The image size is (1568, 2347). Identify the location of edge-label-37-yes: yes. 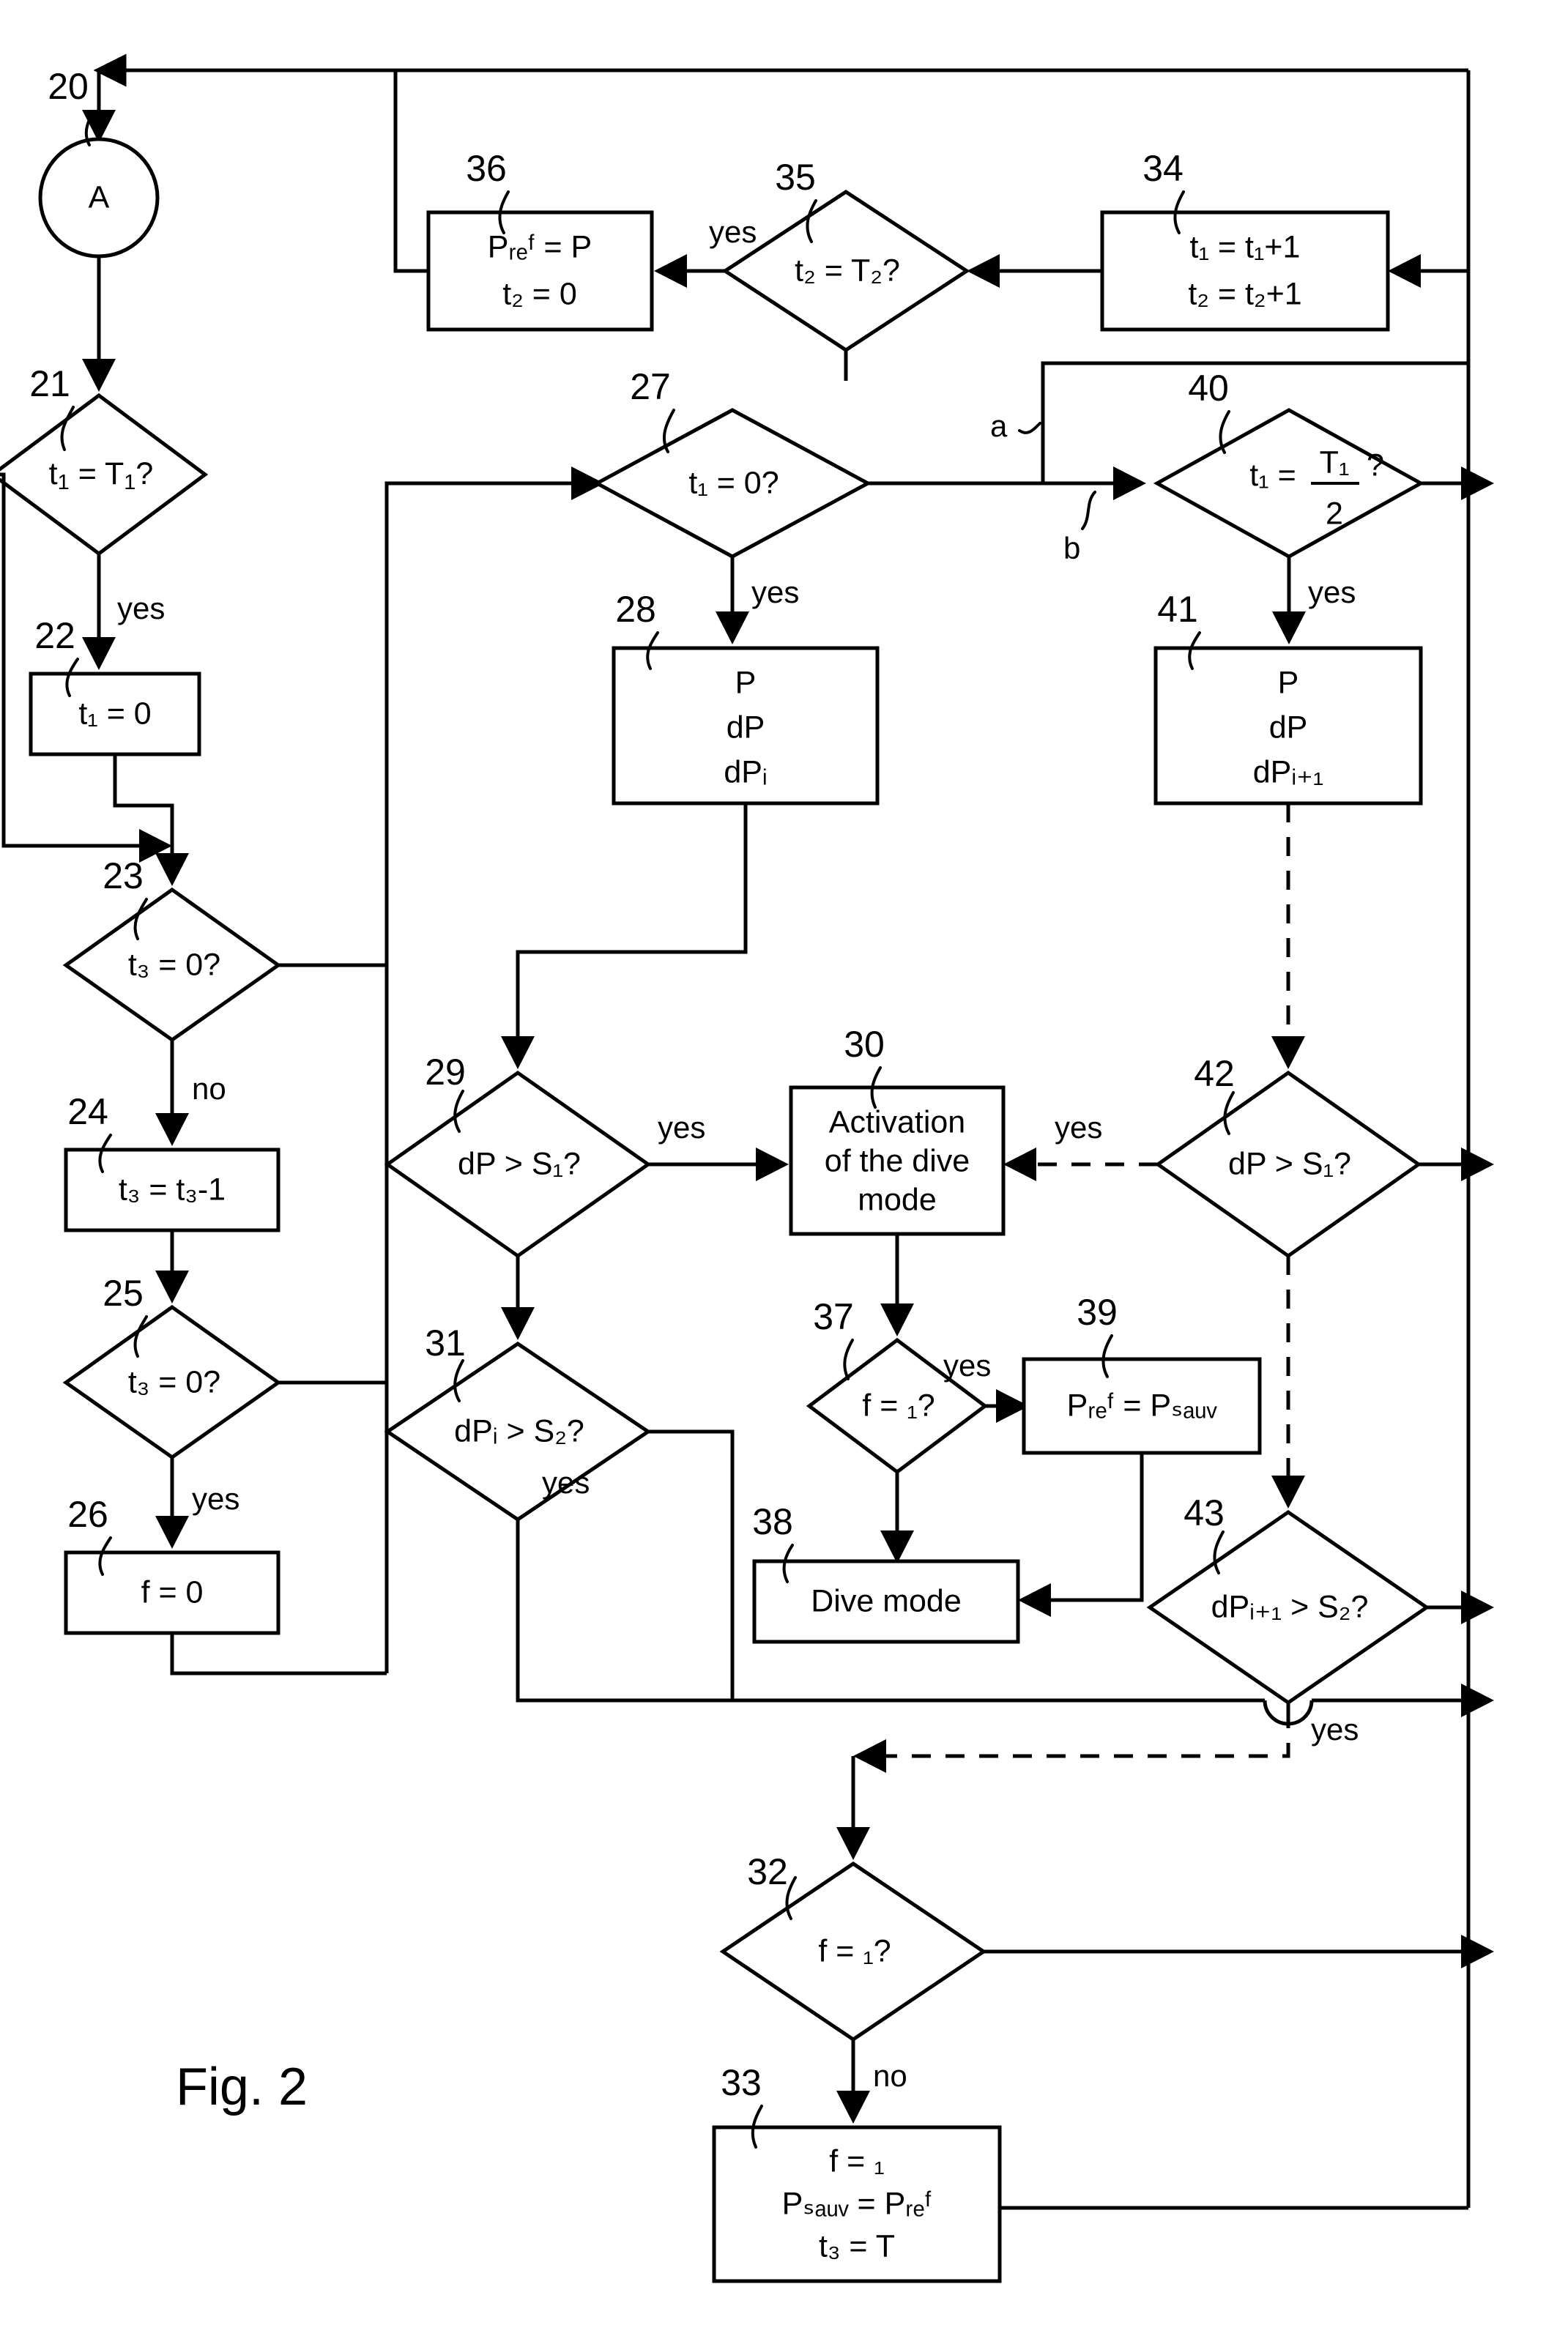
(967, 1365).